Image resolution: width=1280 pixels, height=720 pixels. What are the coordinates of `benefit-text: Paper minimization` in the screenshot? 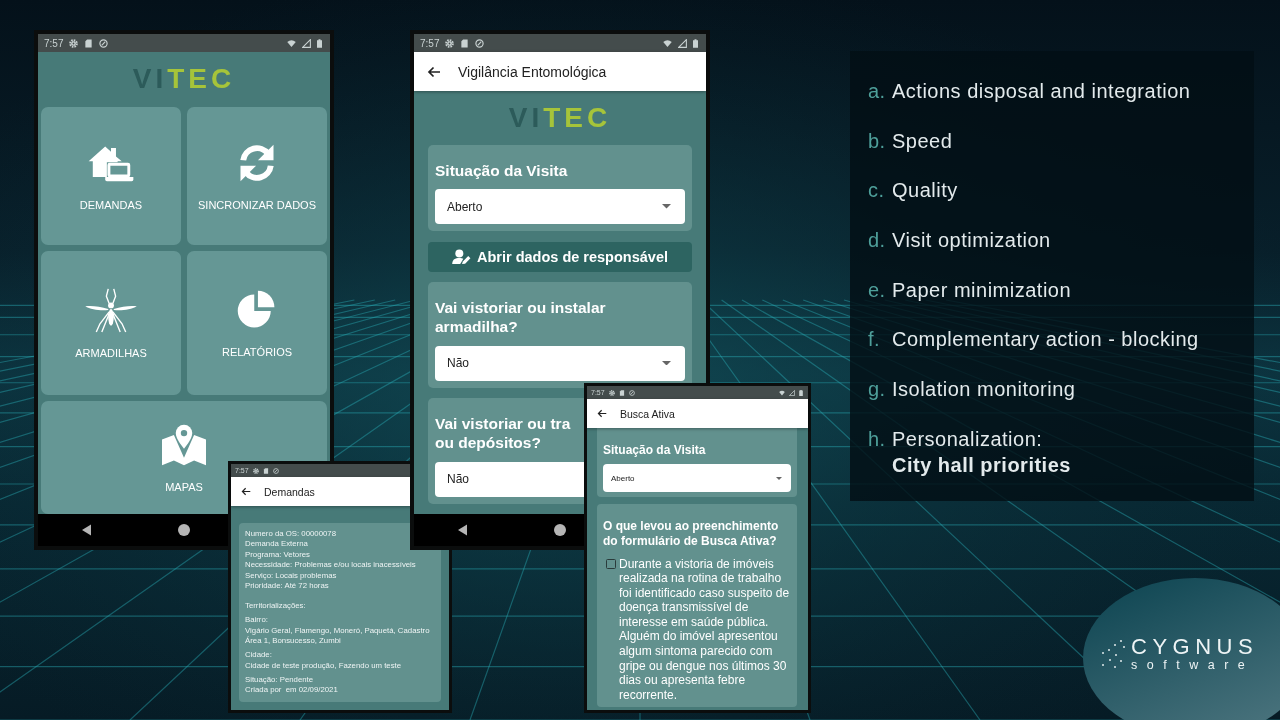 It's located at (982, 290).